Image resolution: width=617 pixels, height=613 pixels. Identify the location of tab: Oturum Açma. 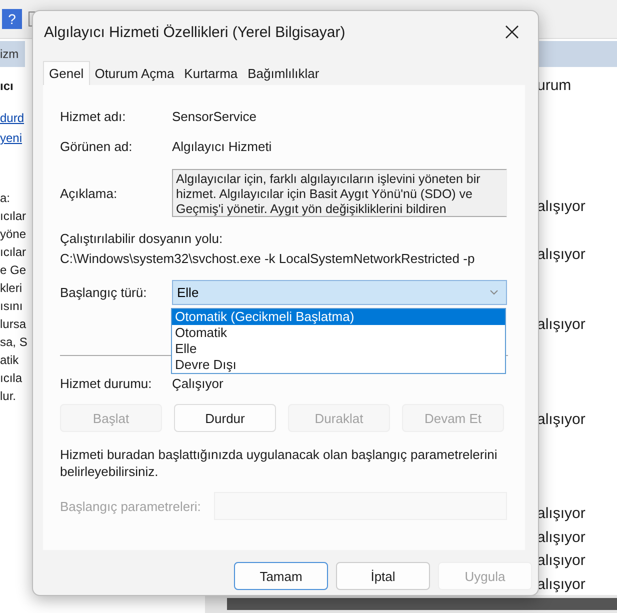
(135, 73).